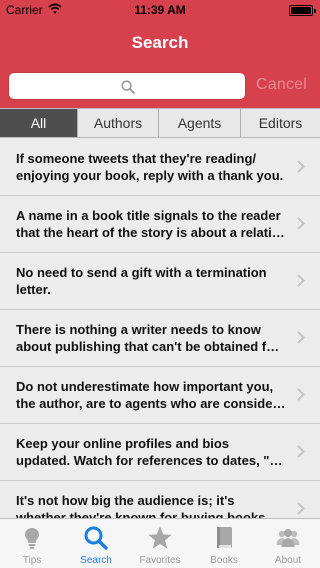 This screenshot has width=320, height=568. Describe the element at coordinates (143, 514) in the screenshot. I see `list-item-line: whether they're known for buying books.` at that location.